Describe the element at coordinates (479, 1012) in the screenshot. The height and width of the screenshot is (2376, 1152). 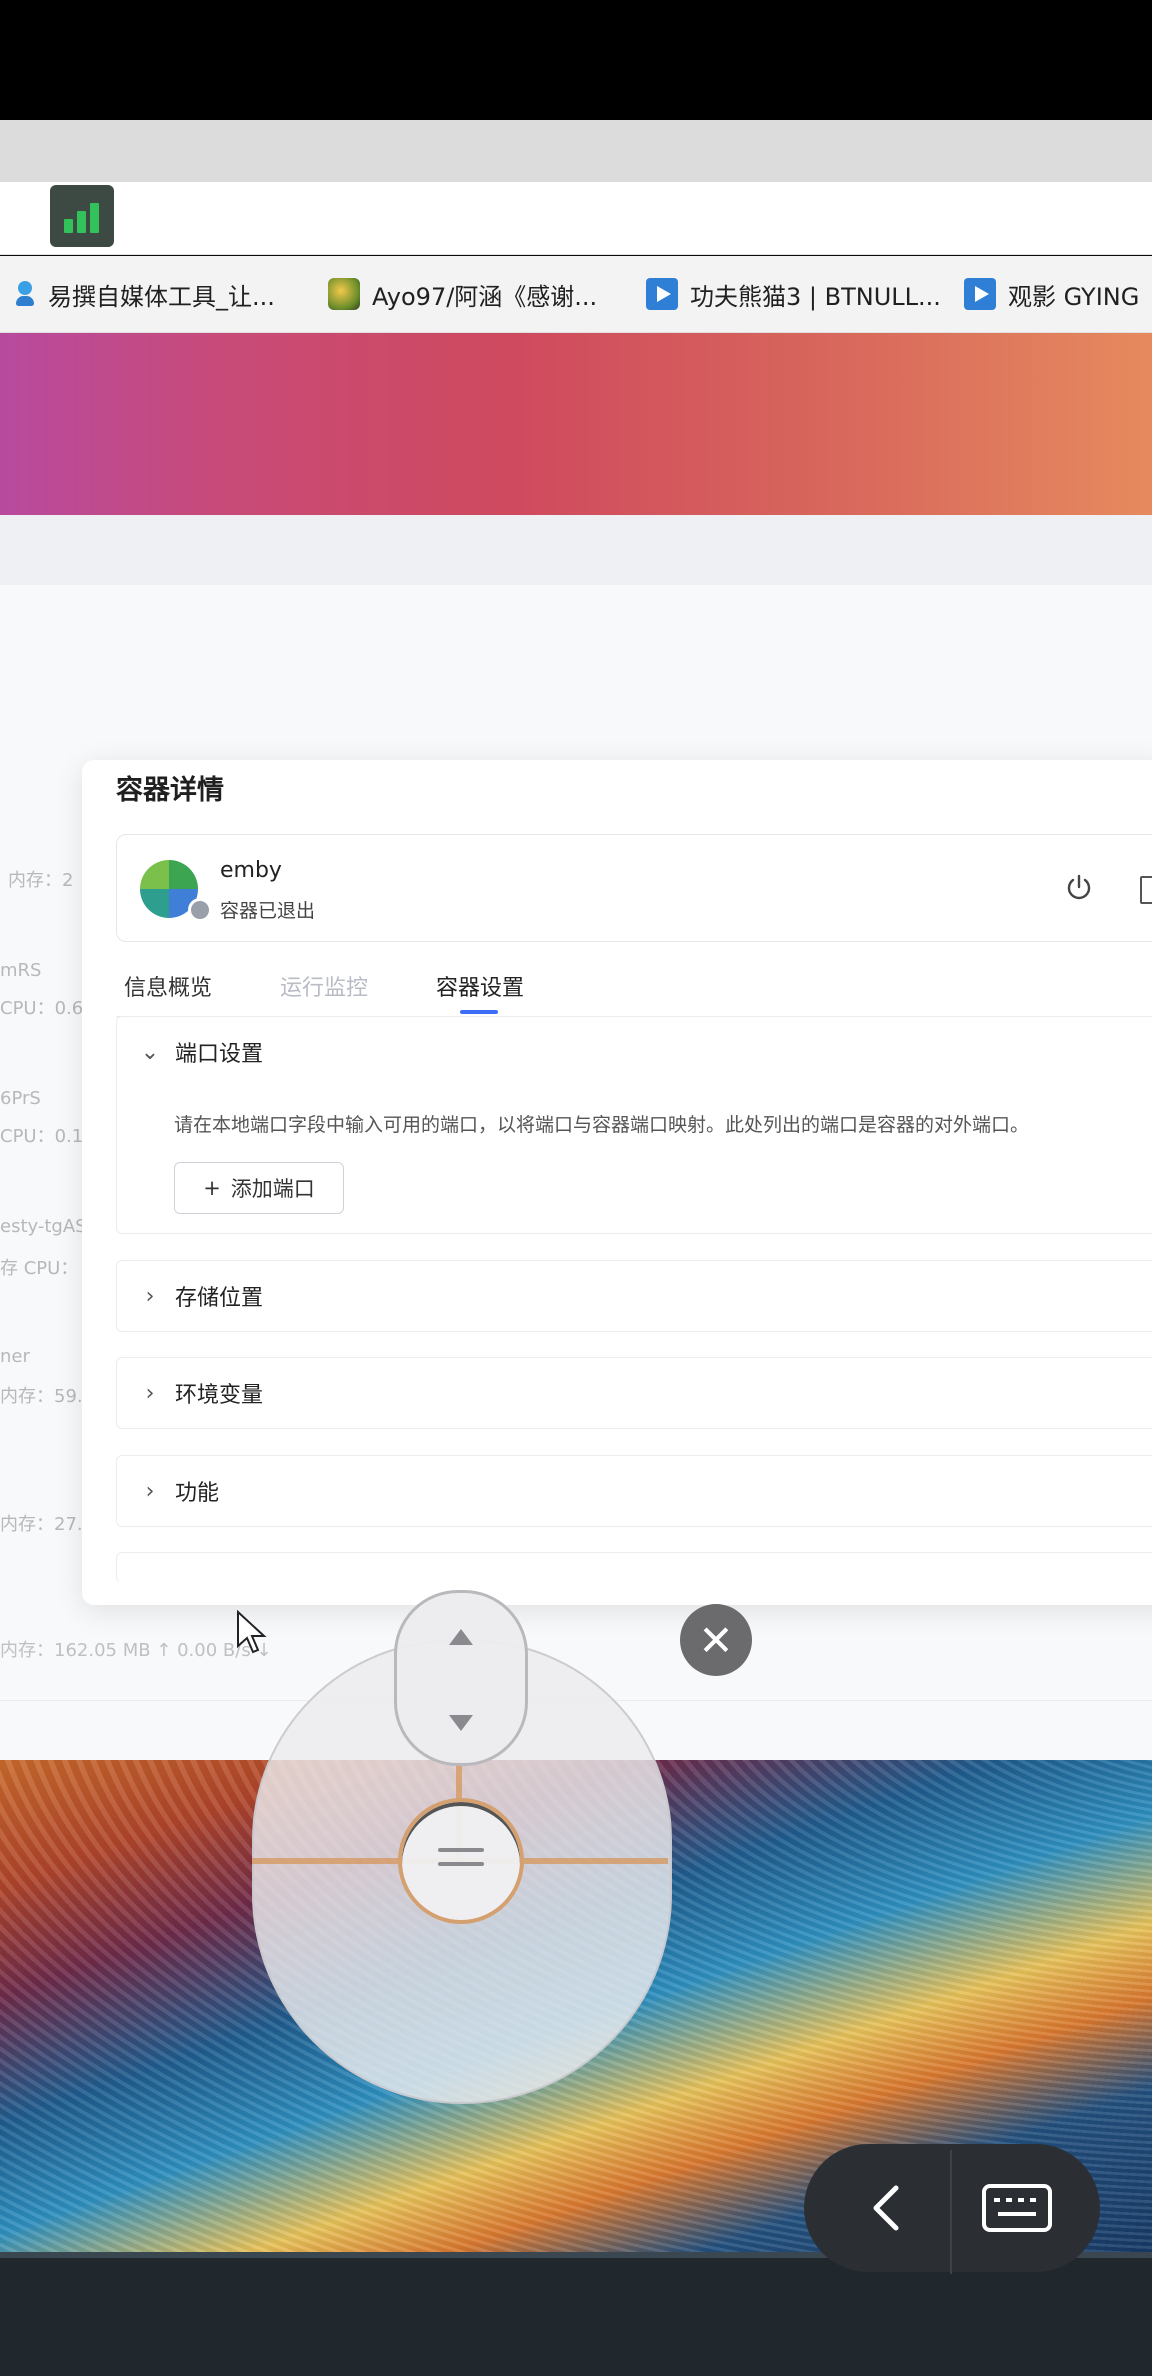
I see `active-tab-indicator` at that location.